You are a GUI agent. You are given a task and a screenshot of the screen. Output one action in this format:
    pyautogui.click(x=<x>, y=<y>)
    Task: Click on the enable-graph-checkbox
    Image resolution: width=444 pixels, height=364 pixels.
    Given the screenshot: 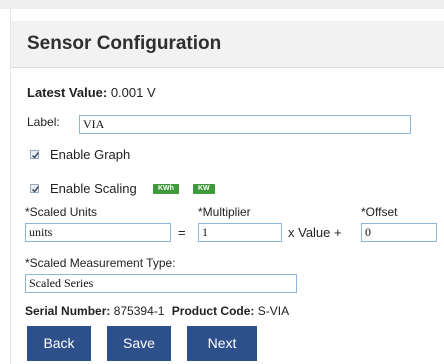 What is the action you would take?
    pyautogui.click(x=35, y=154)
    